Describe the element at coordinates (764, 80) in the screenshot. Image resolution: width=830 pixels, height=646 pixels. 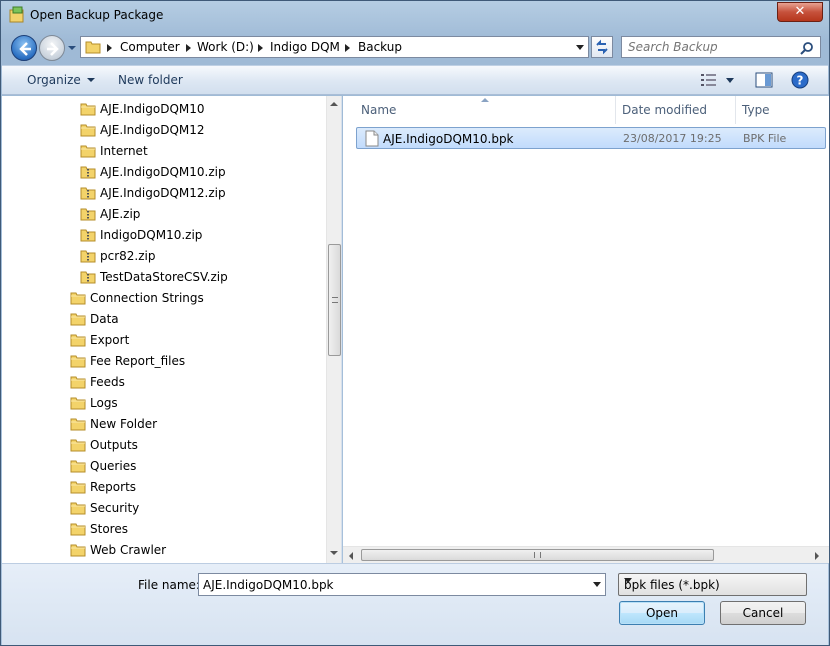
I see `preview-pane-icon` at that location.